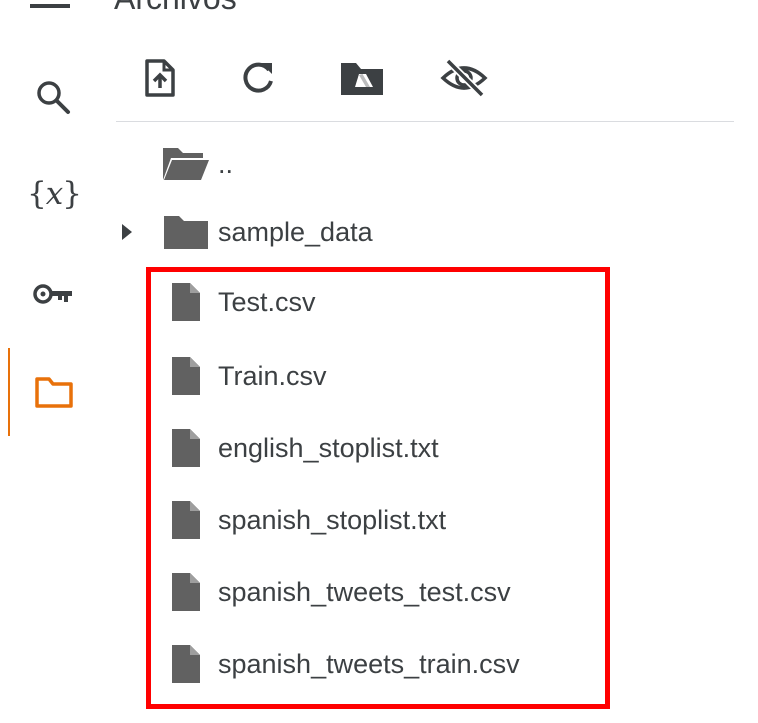 The width and height of the screenshot is (758, 723). Describe the element at coordinates (372, 376) in the screenshot. I see `tree-row-file: Train.csv` at that location.